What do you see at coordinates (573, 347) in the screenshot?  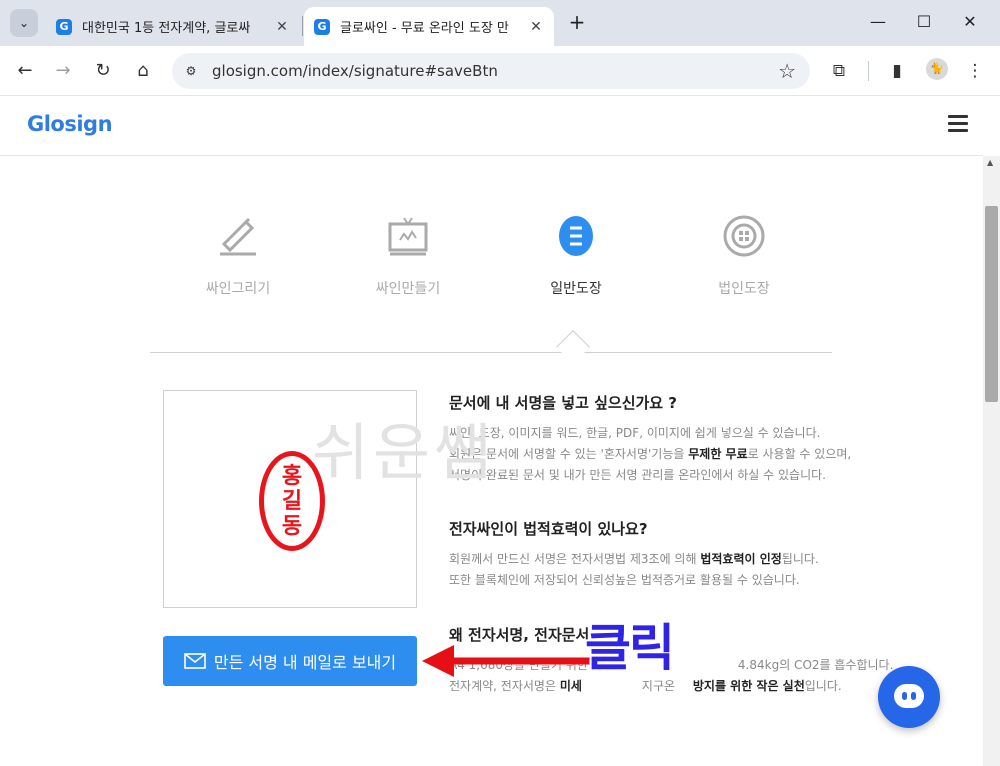 I see `active-tab-indicator` at bounding box center [573, 347].